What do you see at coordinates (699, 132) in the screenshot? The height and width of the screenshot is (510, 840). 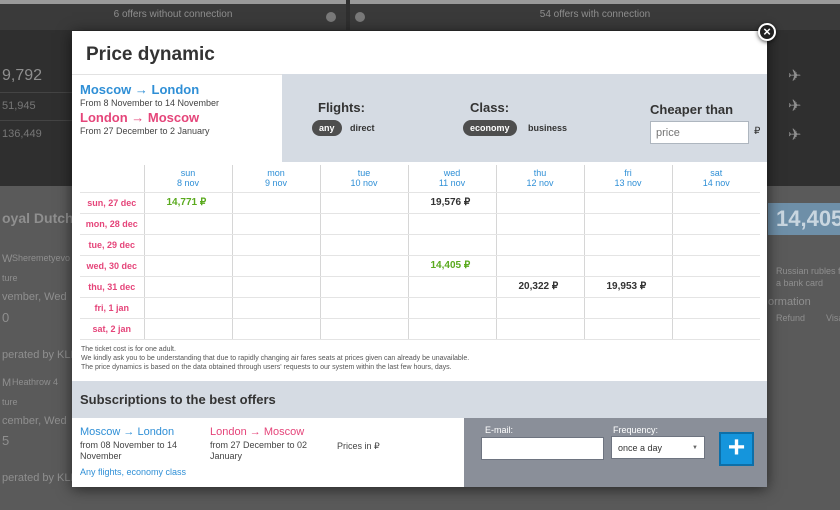 I see `max-price-input` at bounding box center [699, 132].